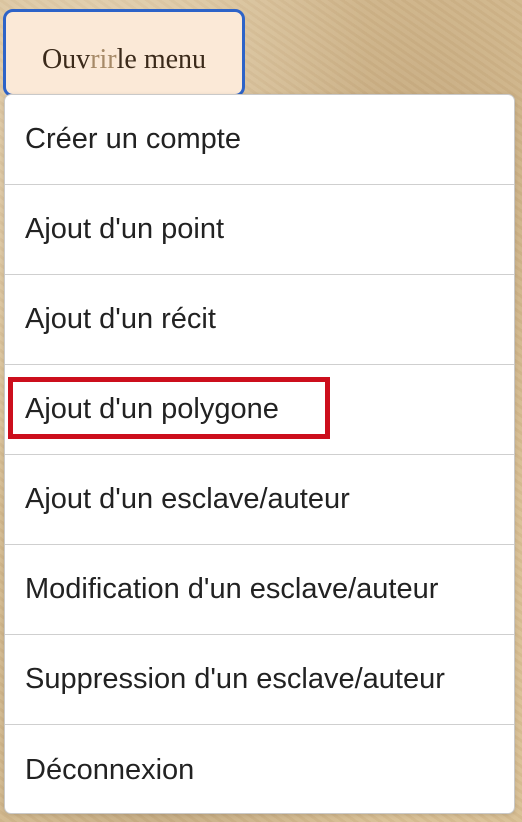 This screenshot has height=822, width=522. Describe the element at coordinates (103, 59) in the screenshot. I see `open-menu-label-muted: rir` at that location.